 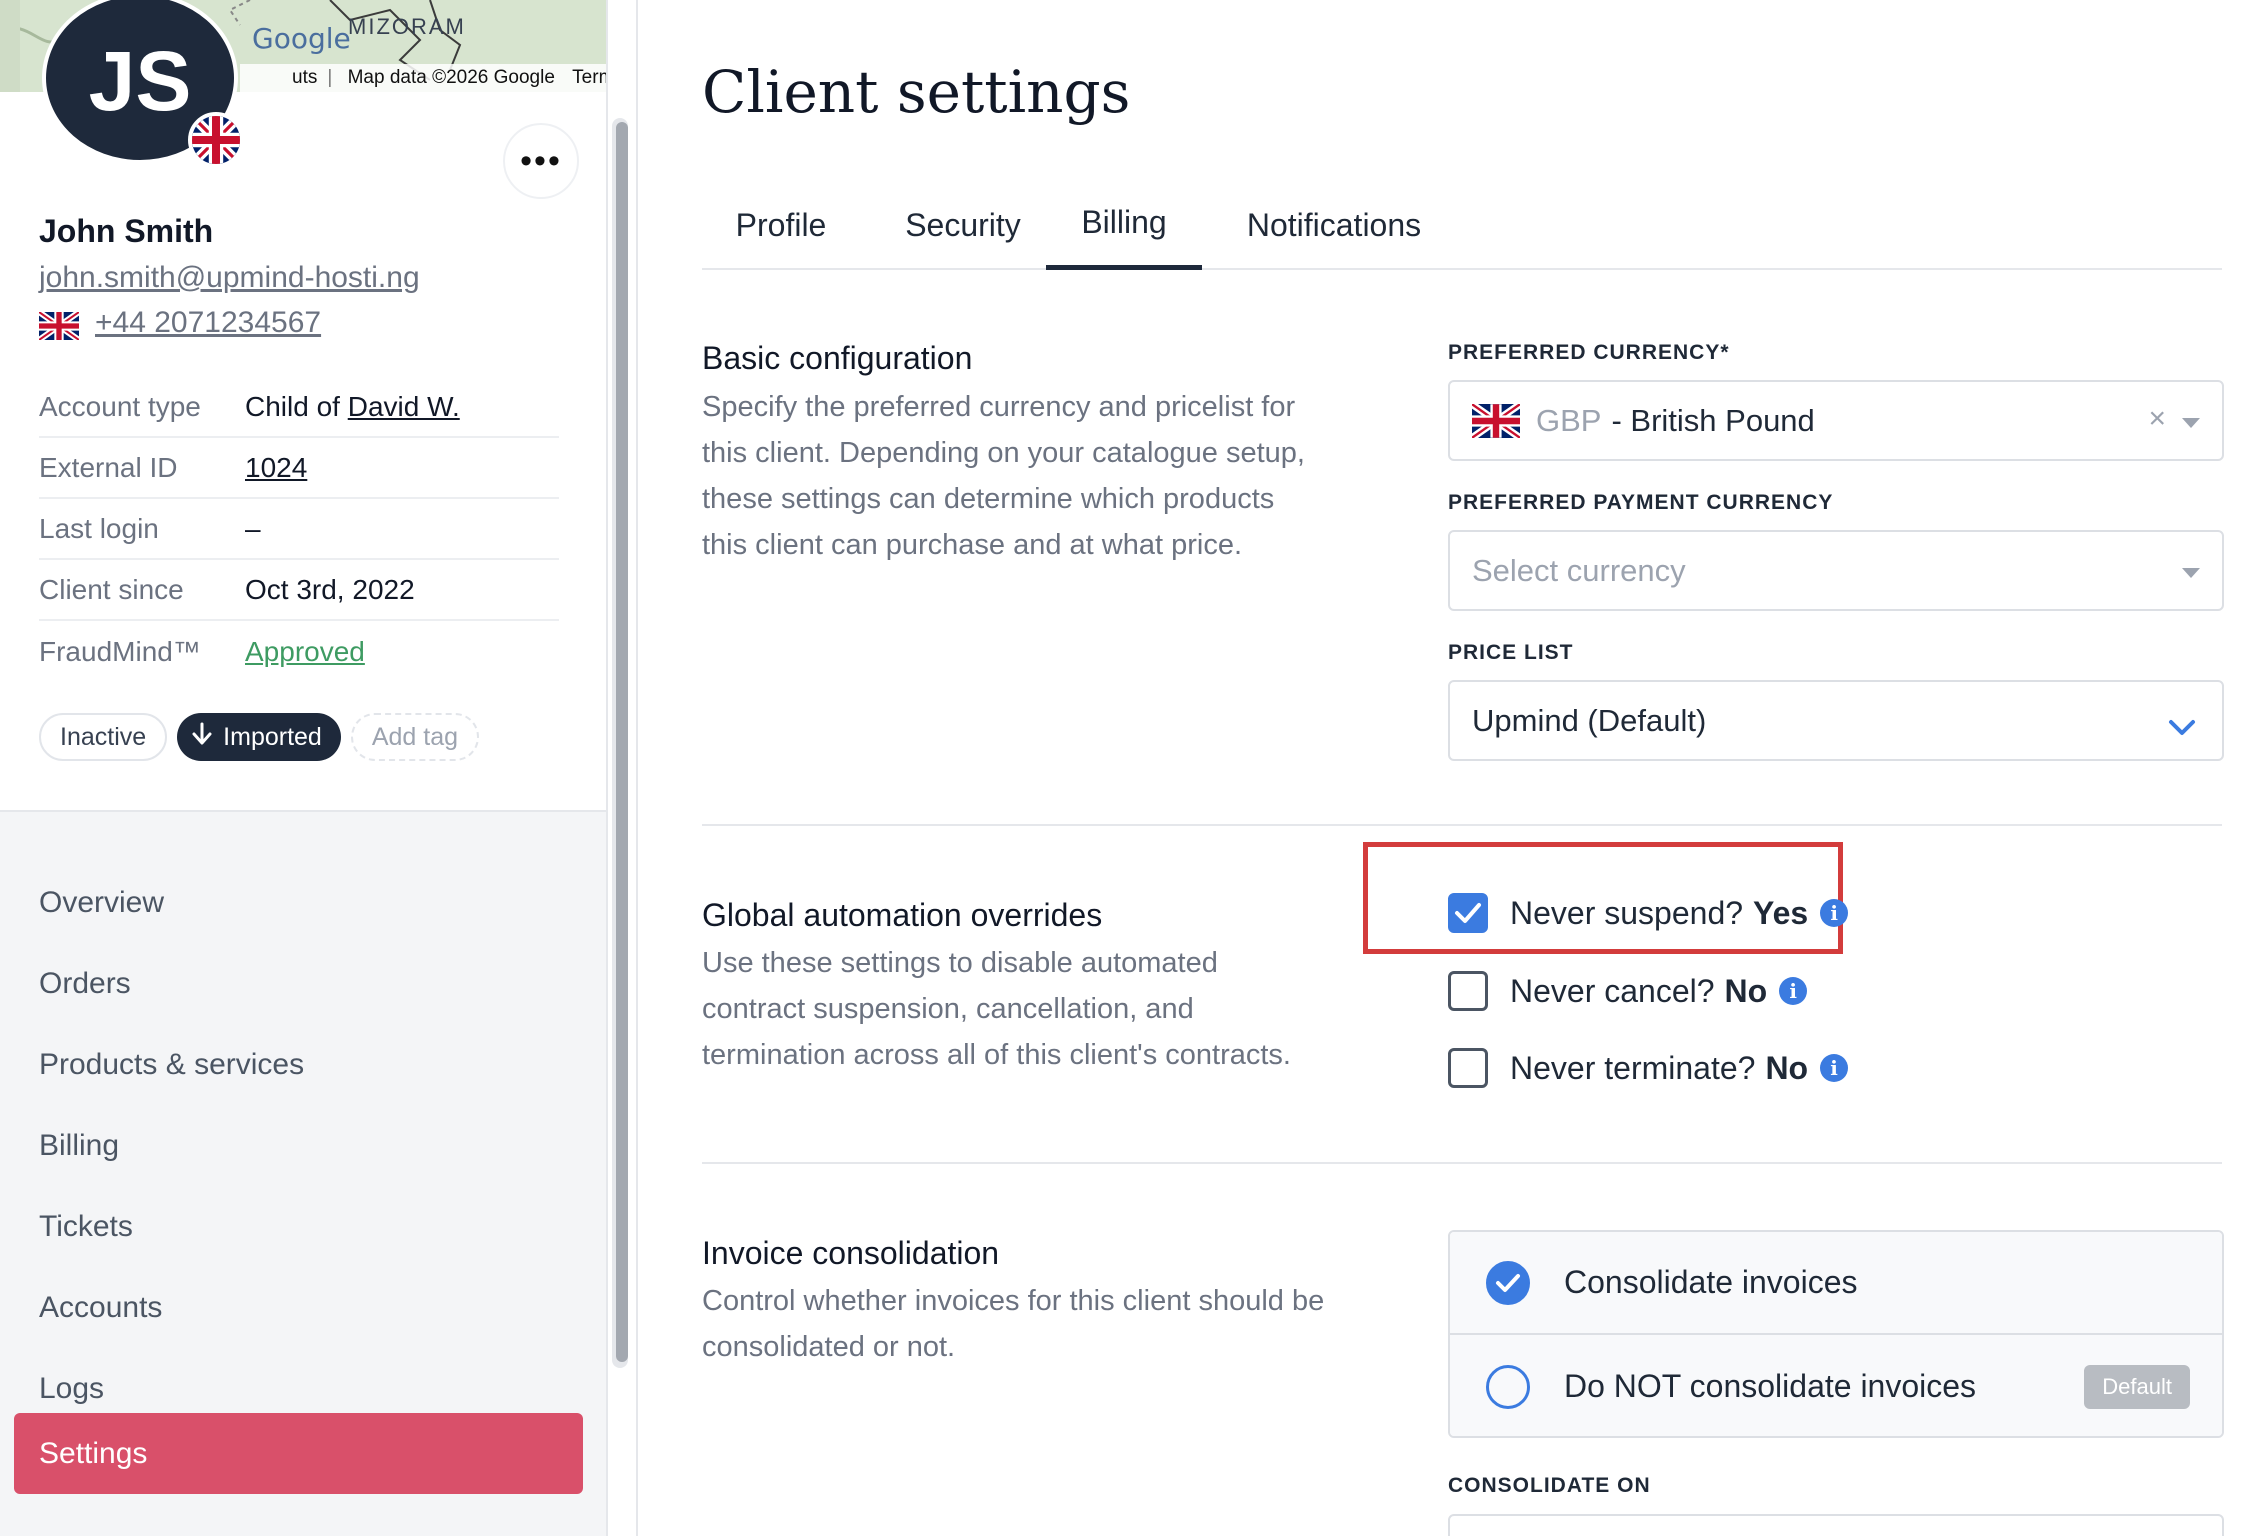 What do you see at coordinates (298, 1453) in the screenshot?
I see `sidebar-item-settings: Settings` at bounding box center [298, 1453].